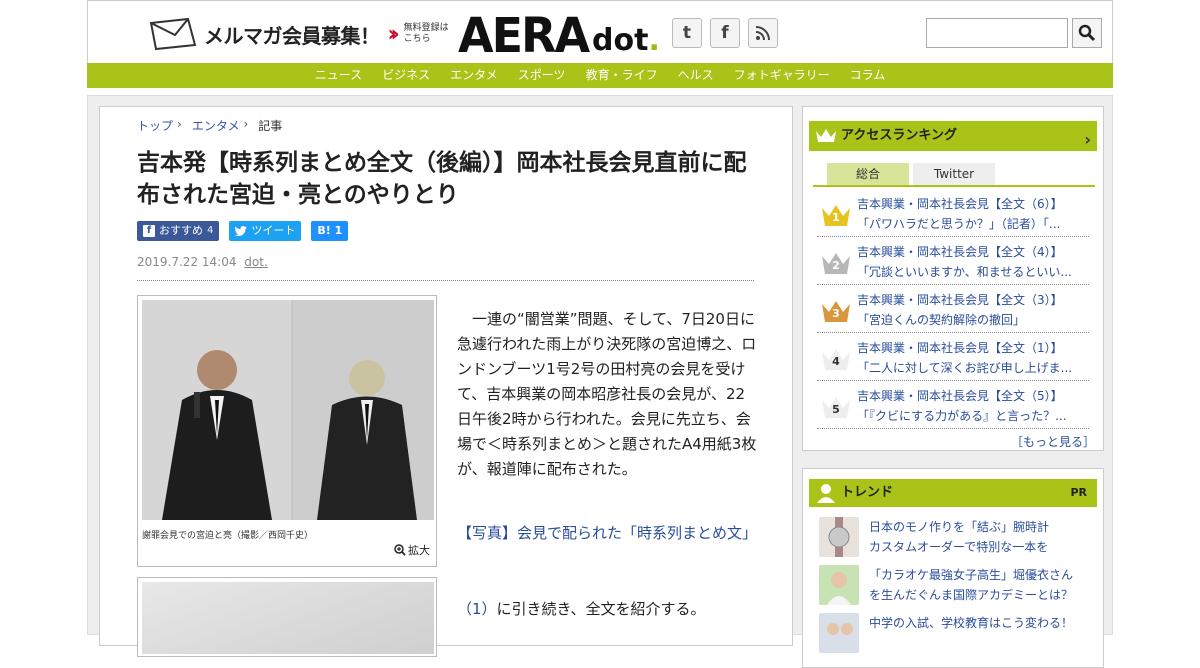 This screenshot has width=1200, height=668. Describe the element at coordinates (953, 309) in the screenshot. I see `ranking-item: 3 吉本興業・岡本社長会見【全文（3）】 「宮迫くんの契約解除の撤回」` at that location.